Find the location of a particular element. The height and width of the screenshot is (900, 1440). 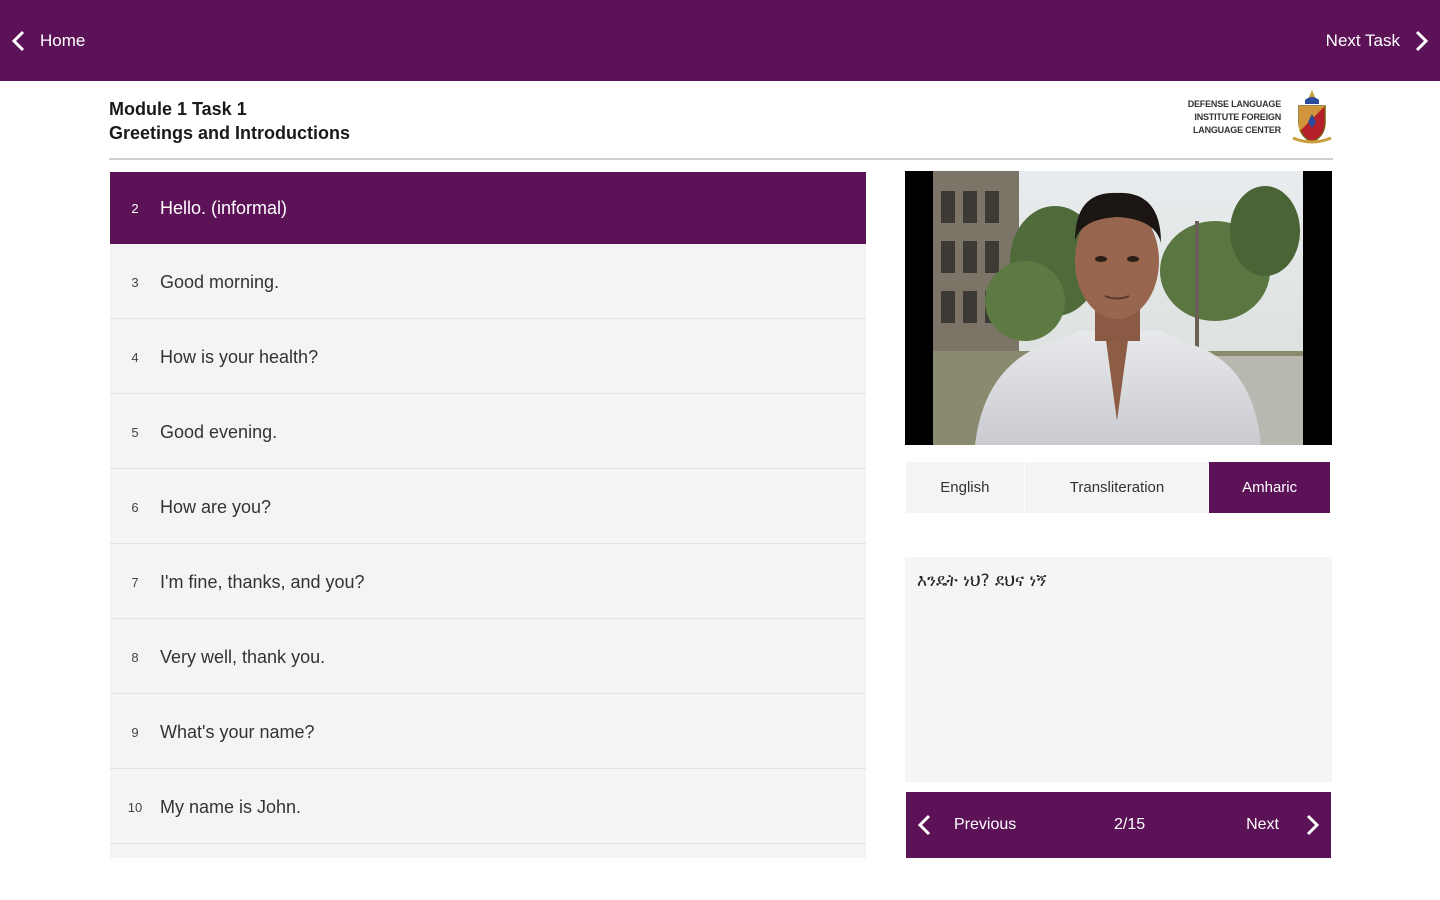

logo-line: INSTITUTE FOREIGN is located at coordinates (1237, 116).